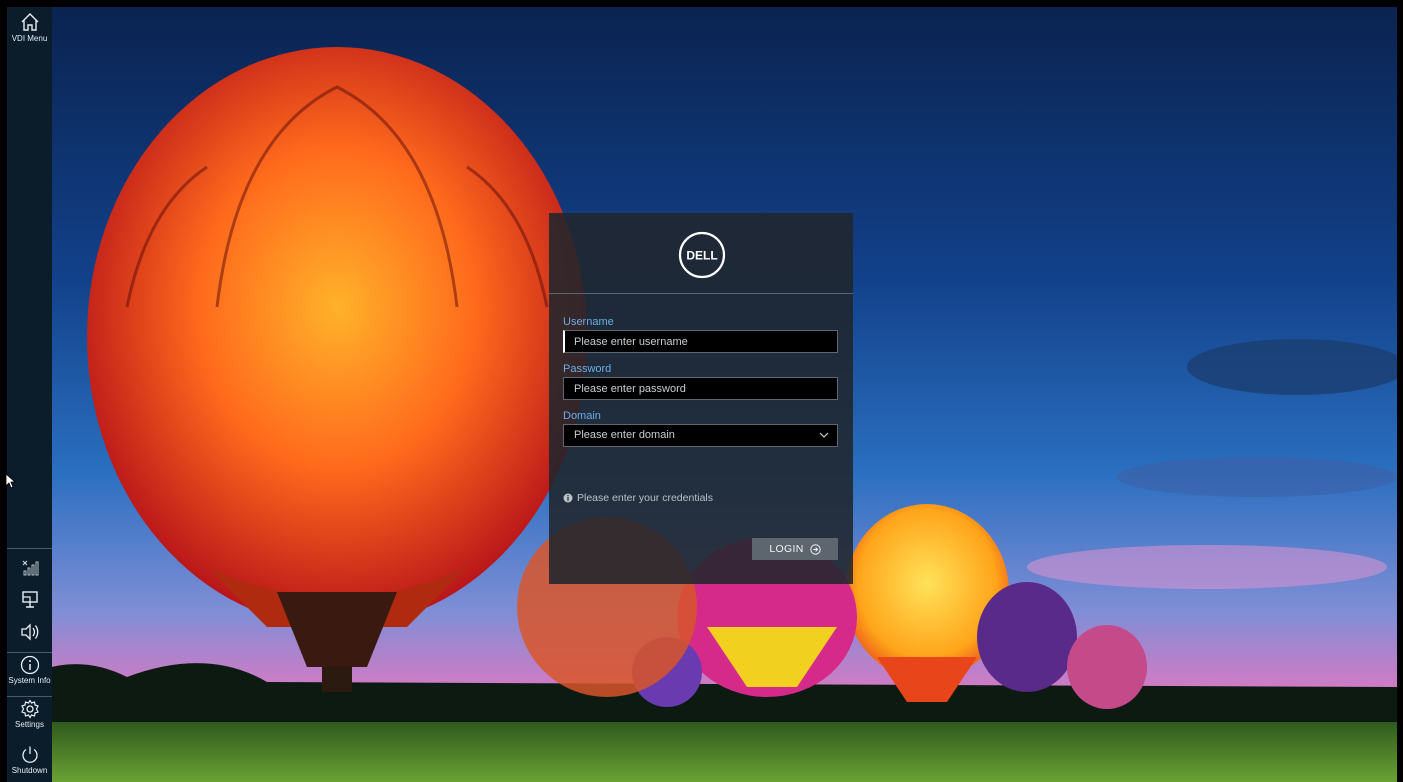  Describe the element at coordinates (11, 481) in the screenshot. I see `mouse-cursor` at that location.